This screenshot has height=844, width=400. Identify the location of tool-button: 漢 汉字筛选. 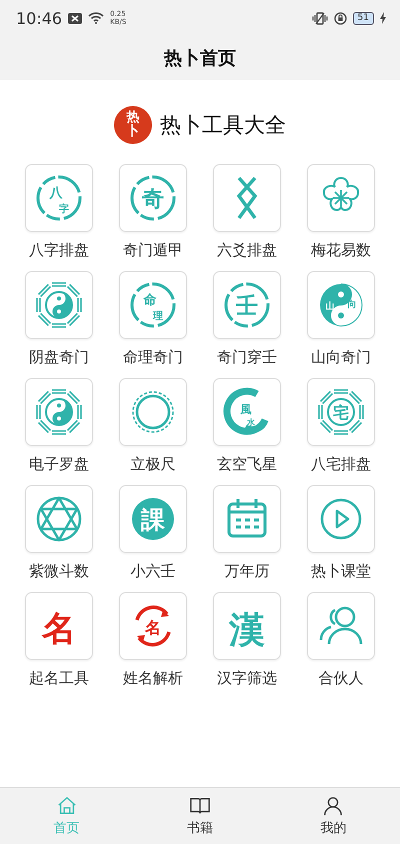
(247, 640).